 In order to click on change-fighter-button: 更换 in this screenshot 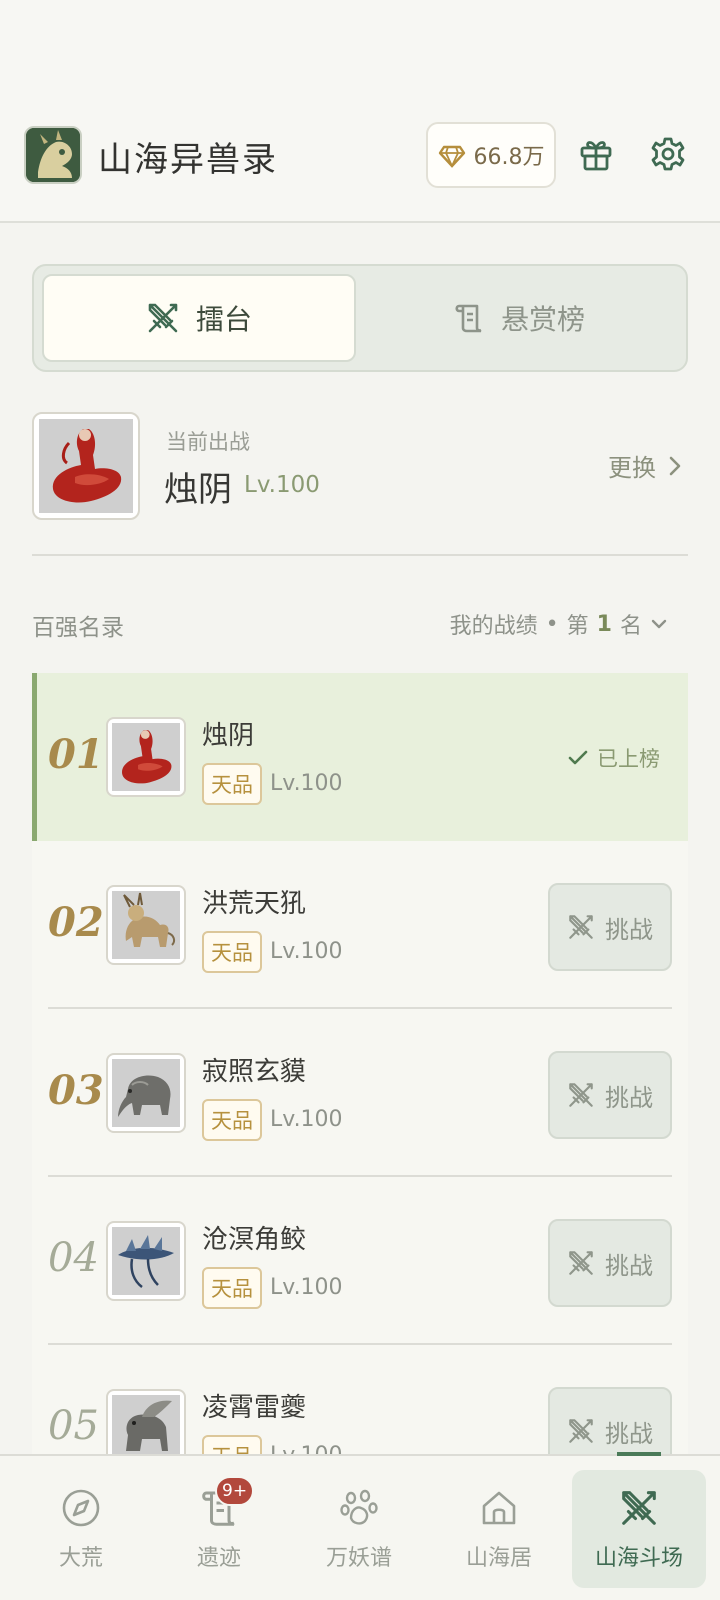, I will do `click(645, 465)`.